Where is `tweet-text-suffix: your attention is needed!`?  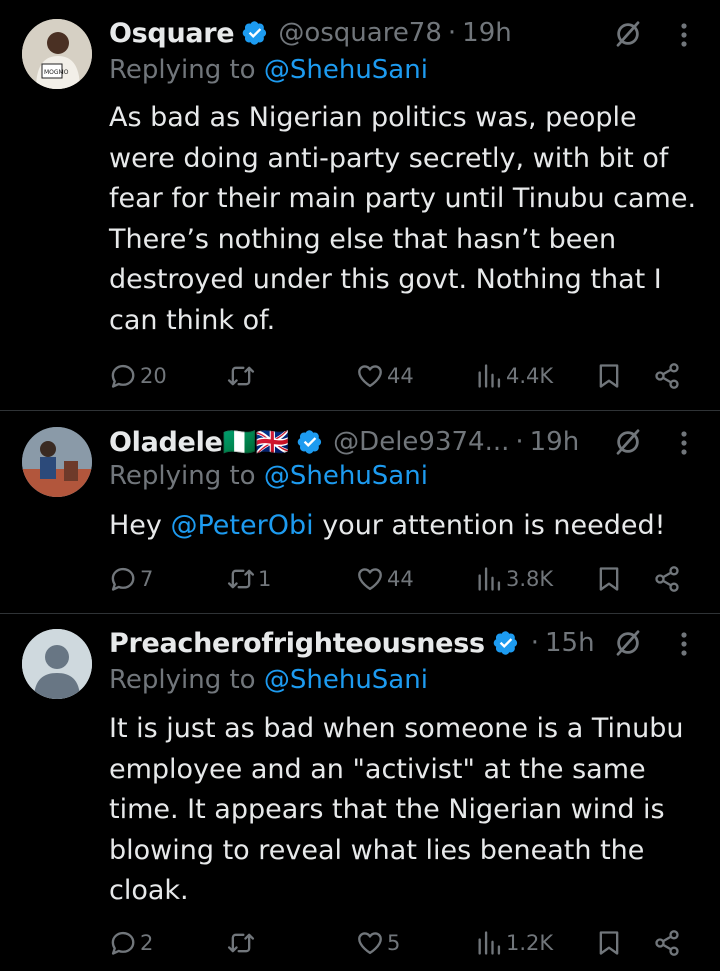
tweet-text-suffix: your attention is needed! is located at coordinates (489, 525).